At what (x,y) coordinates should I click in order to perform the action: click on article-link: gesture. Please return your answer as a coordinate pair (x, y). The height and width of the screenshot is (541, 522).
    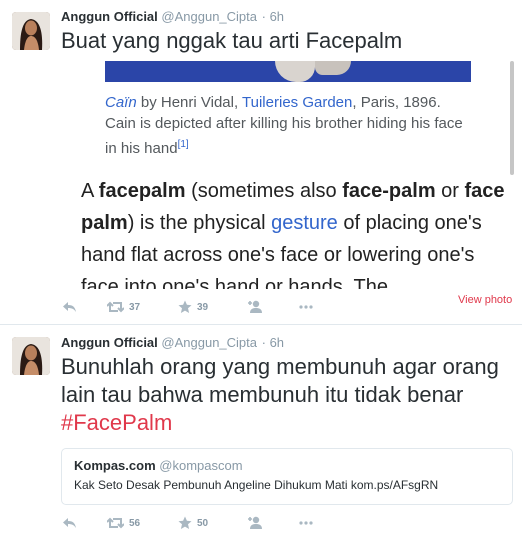
    Looking at the image, I should click on (304, 223).